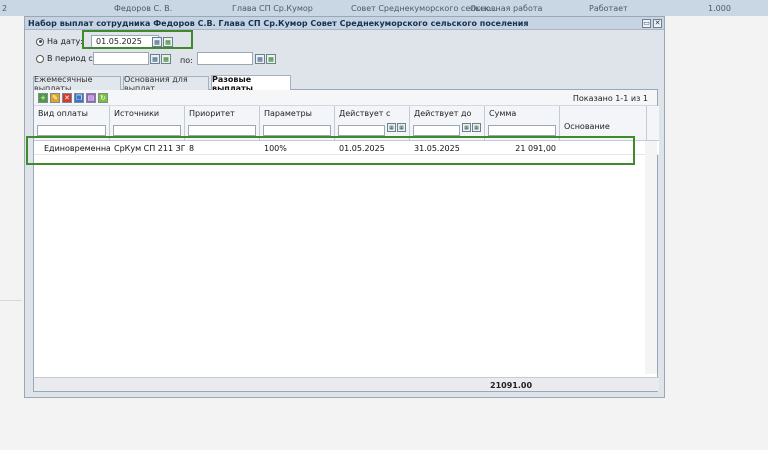 This screenshot has width=768, height=450. I want to click on period-to-picker-icon: ▦, so click(271, 59).